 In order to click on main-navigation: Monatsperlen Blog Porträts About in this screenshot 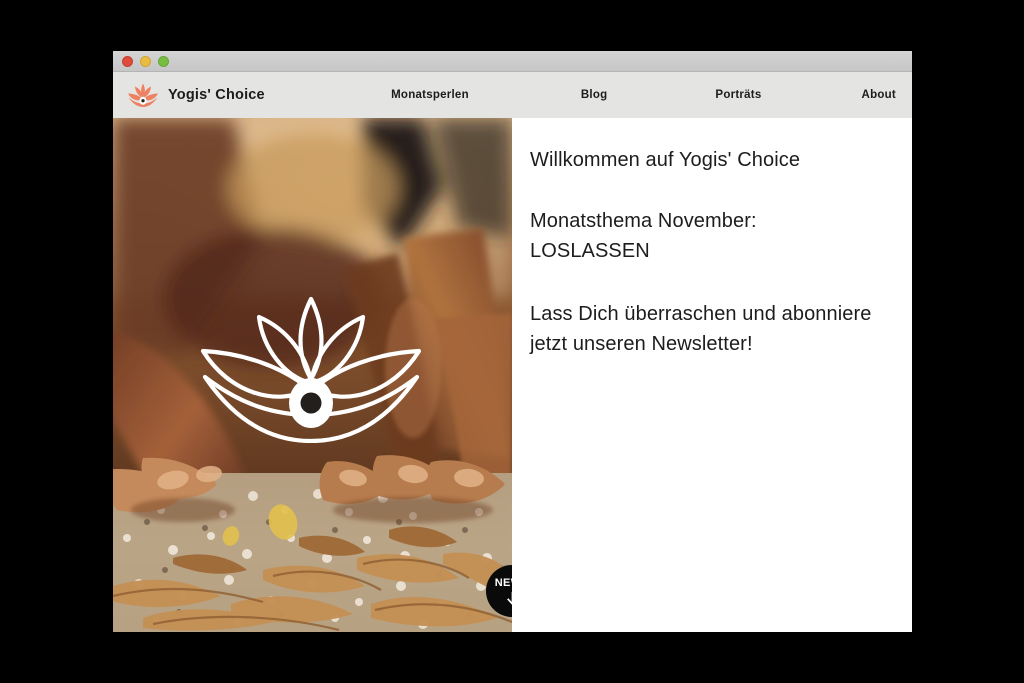, I will do `click(588, 95)`.